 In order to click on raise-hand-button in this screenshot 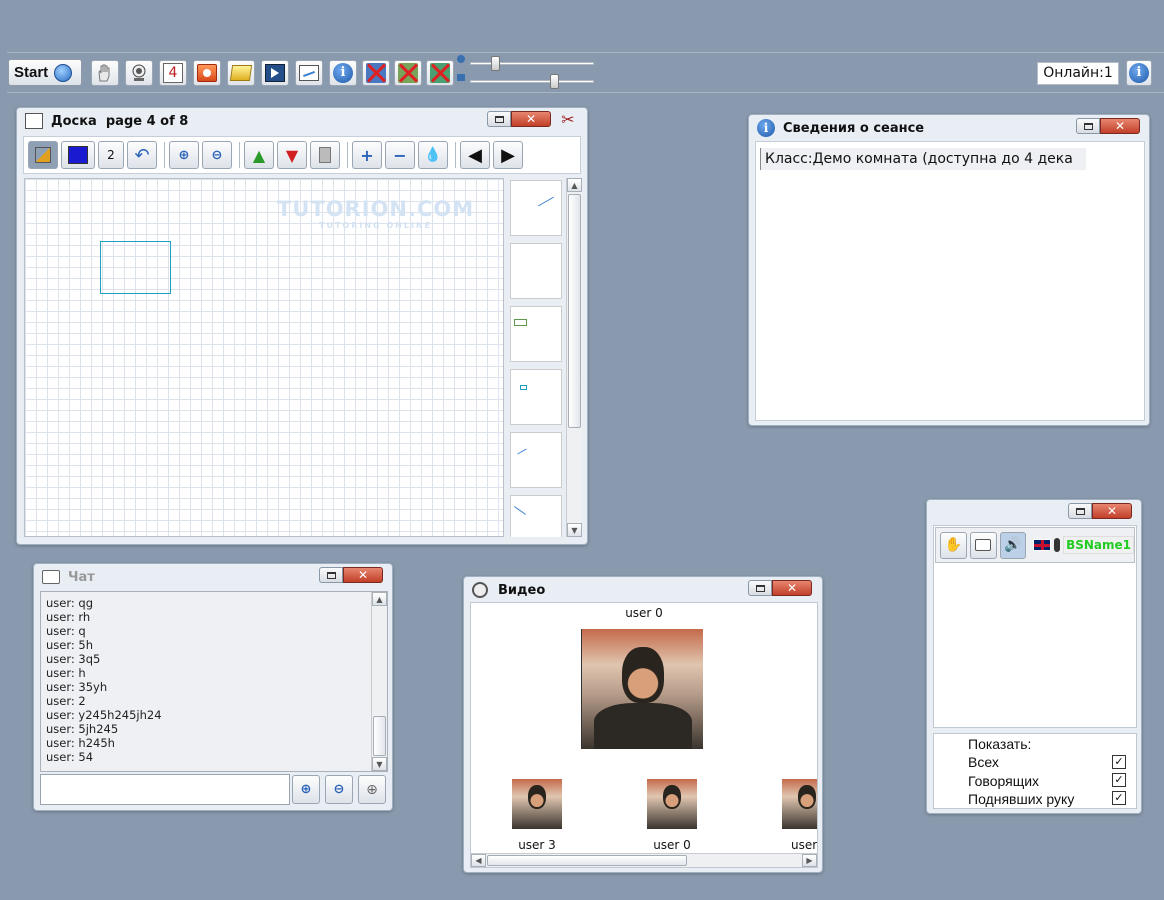, I will do `click(105, 73)`.